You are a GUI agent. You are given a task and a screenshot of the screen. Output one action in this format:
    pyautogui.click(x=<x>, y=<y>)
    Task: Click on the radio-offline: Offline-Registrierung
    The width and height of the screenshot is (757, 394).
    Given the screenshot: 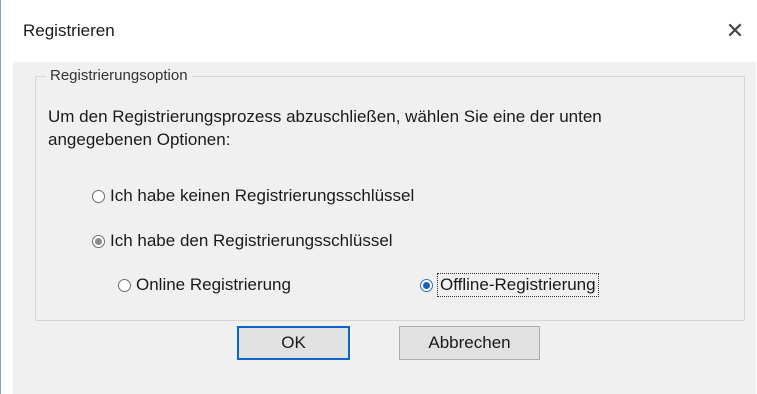 What is the action you would take?
    pyautogui.click(x=509, y=285)
    